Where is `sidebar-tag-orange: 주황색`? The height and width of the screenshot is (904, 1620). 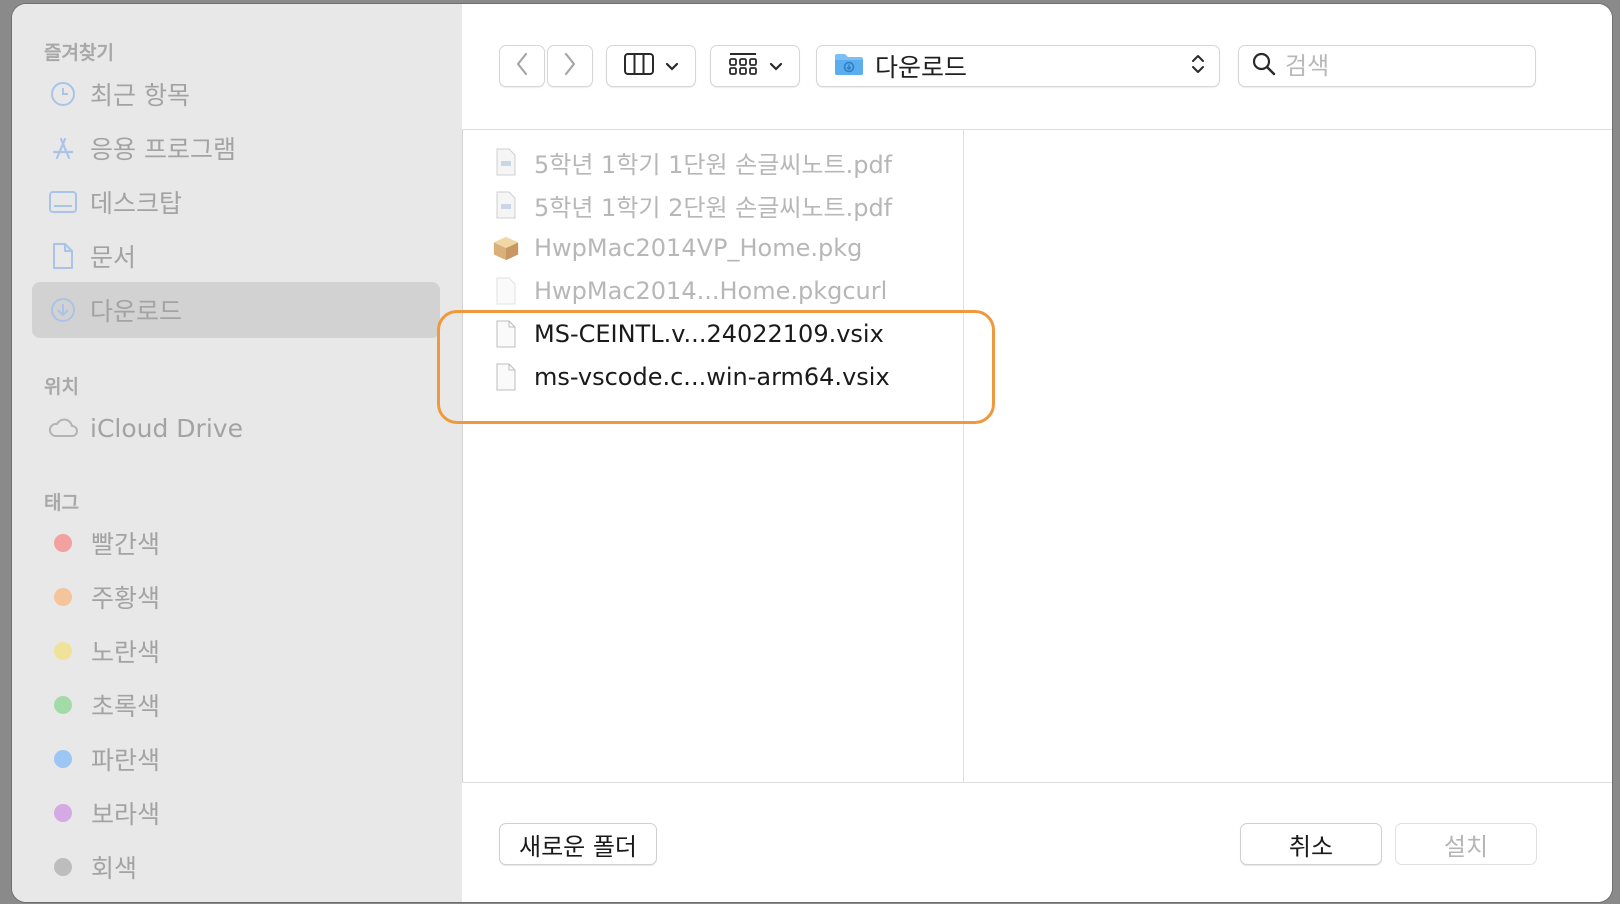
sidebar-tag-orange: 주황색 is located at coordinates (236, 597).